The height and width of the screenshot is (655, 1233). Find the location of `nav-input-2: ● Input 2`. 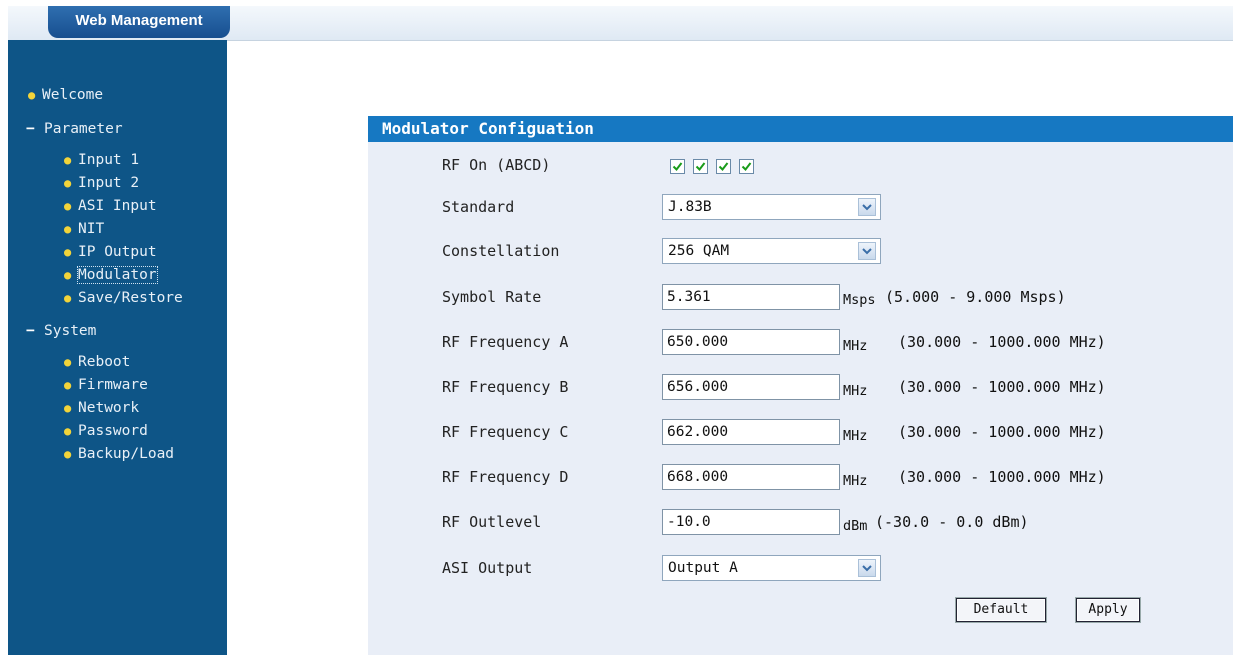

nav-input-2: ● Input 2 is located at coordinates (101, 183).